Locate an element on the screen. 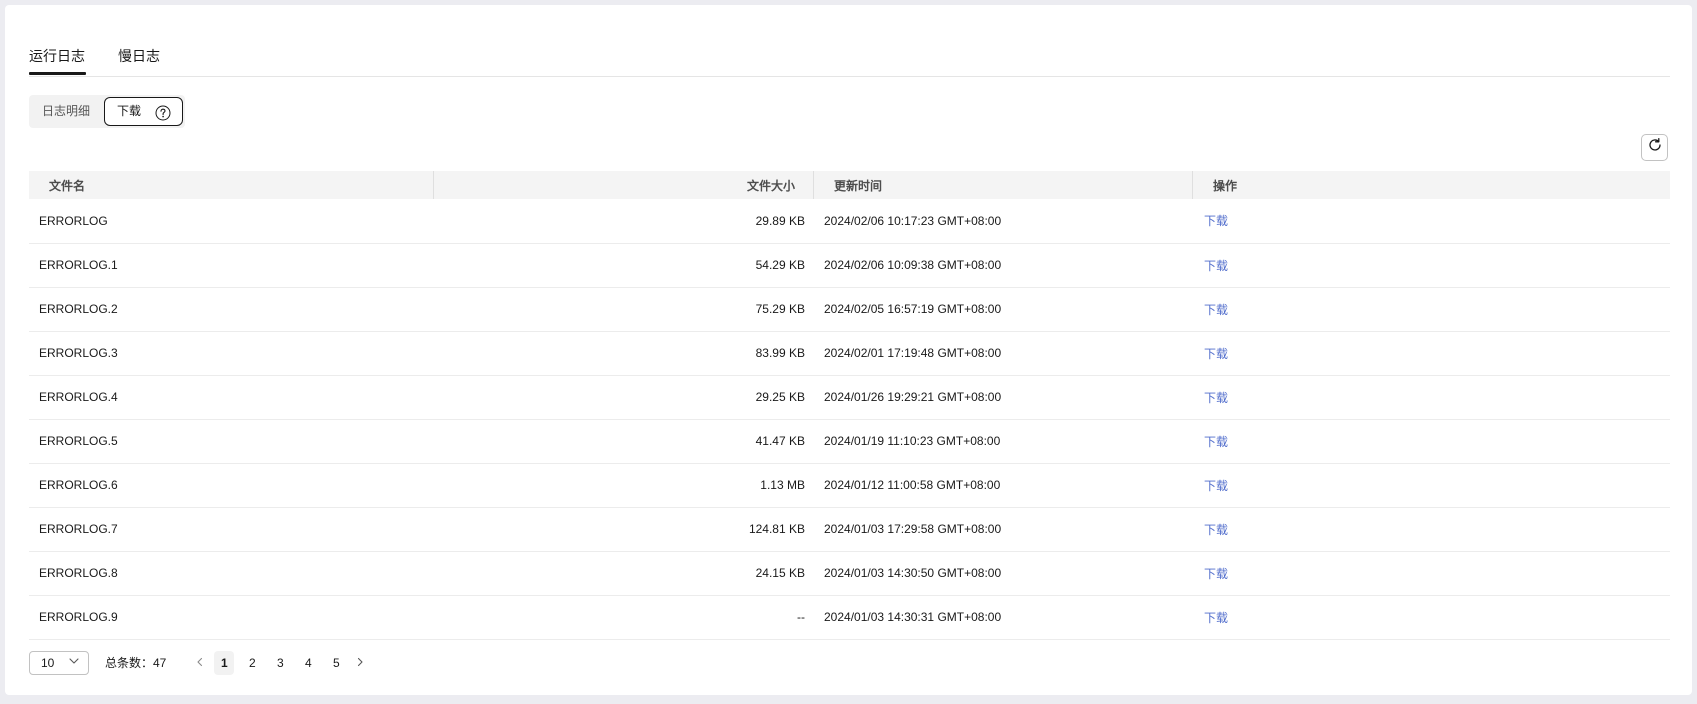 The image size is (1697, 704). cell-filesize: 83.99 KB is located at coordinates (780, 353).